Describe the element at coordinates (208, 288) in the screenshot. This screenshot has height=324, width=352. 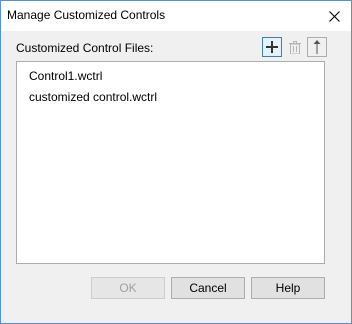
I see `cancel-button: Cancel` at that location.